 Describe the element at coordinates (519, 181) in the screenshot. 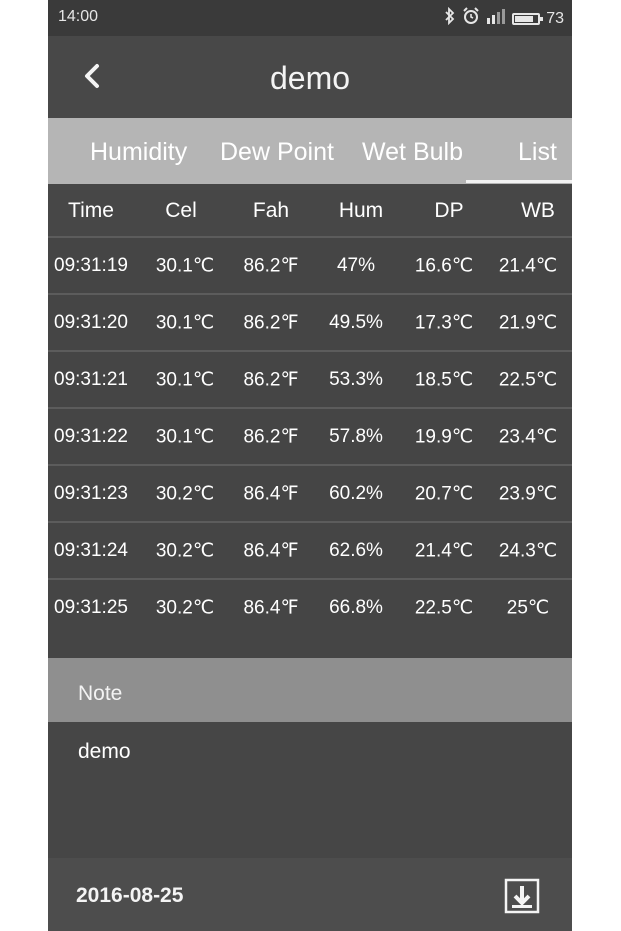

I see `tab-selected-indicator` at that location.